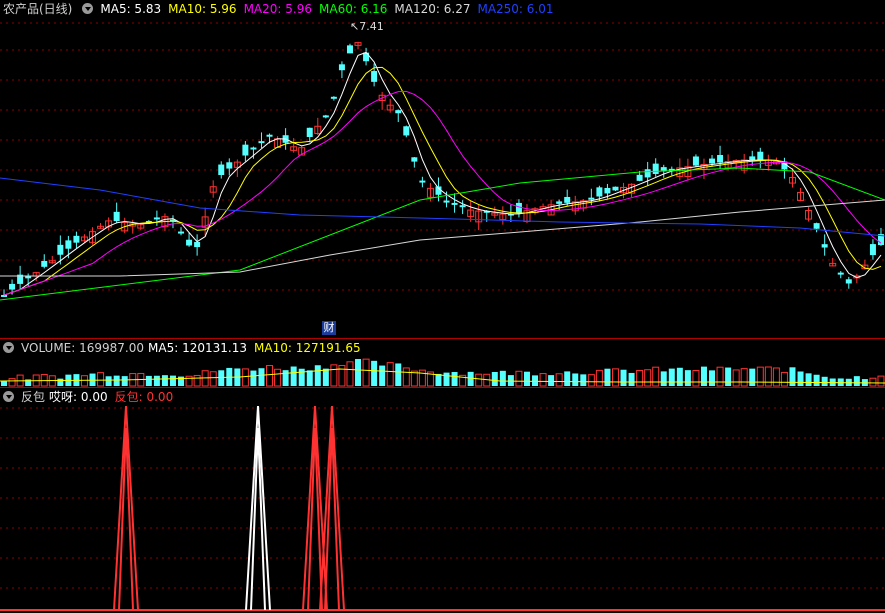  I want to click on stock-title: 农产品(日线), so click(38, 9).